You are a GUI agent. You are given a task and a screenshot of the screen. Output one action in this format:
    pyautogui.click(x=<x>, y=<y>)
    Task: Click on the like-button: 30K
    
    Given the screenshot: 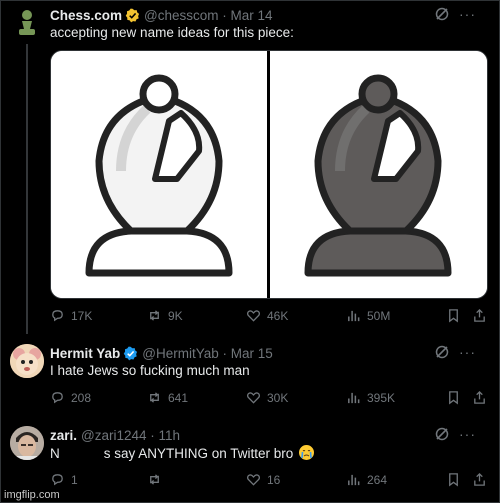 What is the action you would take?
    pyautogui.click(x=267, y=397)
    